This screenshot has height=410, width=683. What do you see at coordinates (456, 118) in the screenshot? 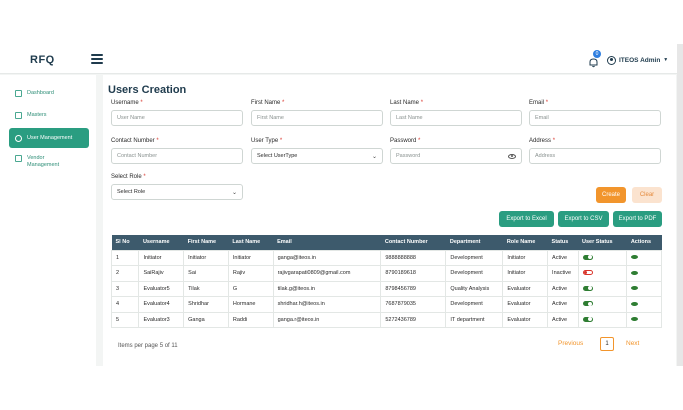
I see `last-name-input: Last Name` at bounding box center [456, 118].